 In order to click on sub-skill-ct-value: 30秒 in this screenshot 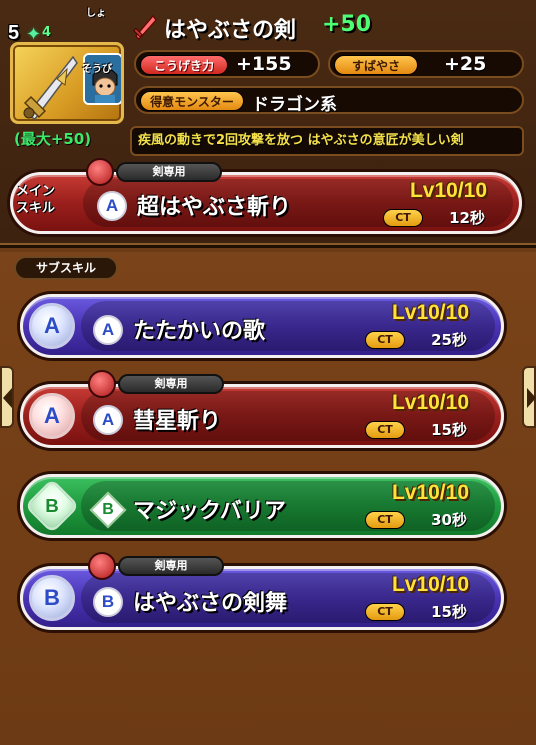, I will do `click(449, 520)`.